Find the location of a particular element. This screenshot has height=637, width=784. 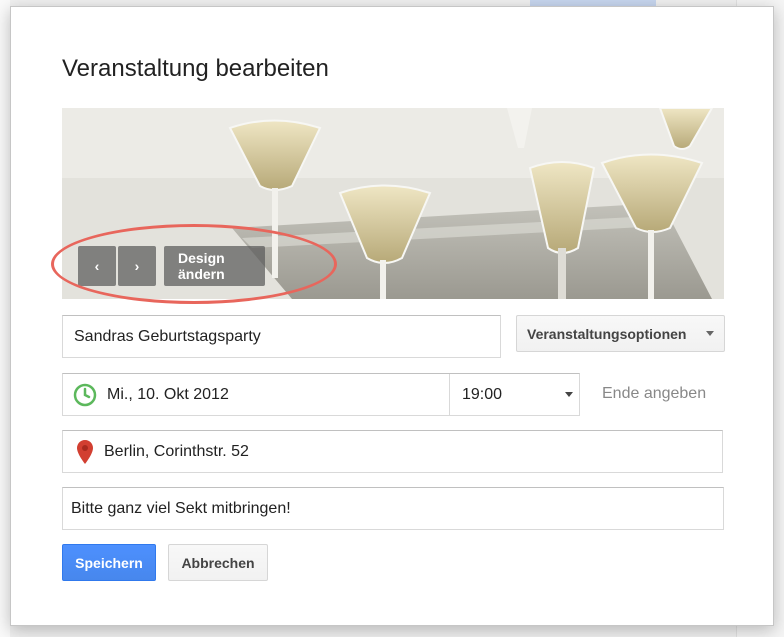

next-design-button: › is located at coordinates (137, 266).